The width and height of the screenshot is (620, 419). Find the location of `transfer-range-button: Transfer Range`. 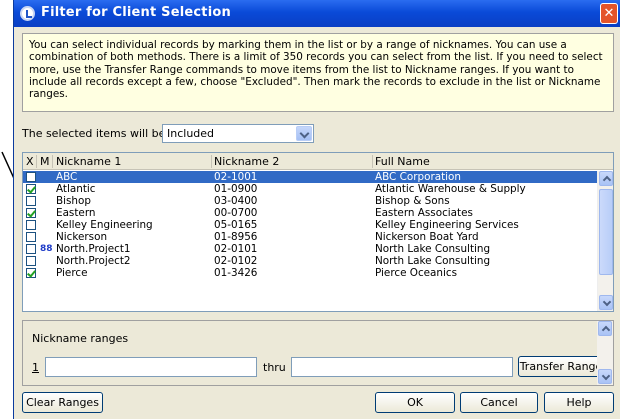

transfer-range-button: Transfer Range is located at coordinates (561, 366).